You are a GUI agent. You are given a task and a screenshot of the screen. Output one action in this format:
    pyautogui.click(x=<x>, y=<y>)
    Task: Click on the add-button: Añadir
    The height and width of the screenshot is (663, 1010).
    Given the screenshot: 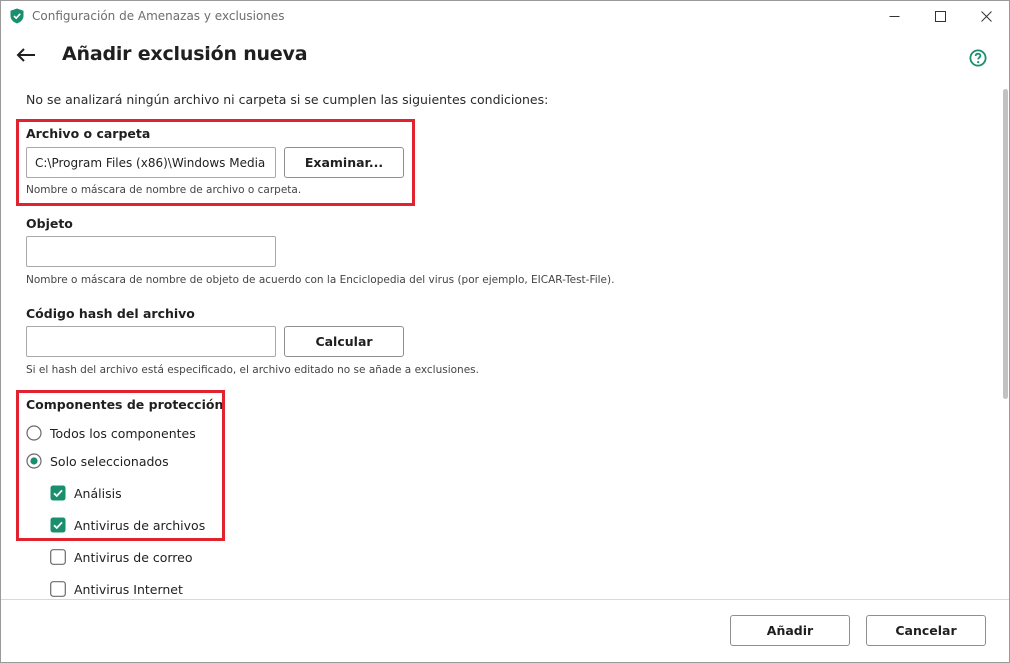 What is the action you would take?
    pyautogui.click(x=790, y=630)
    